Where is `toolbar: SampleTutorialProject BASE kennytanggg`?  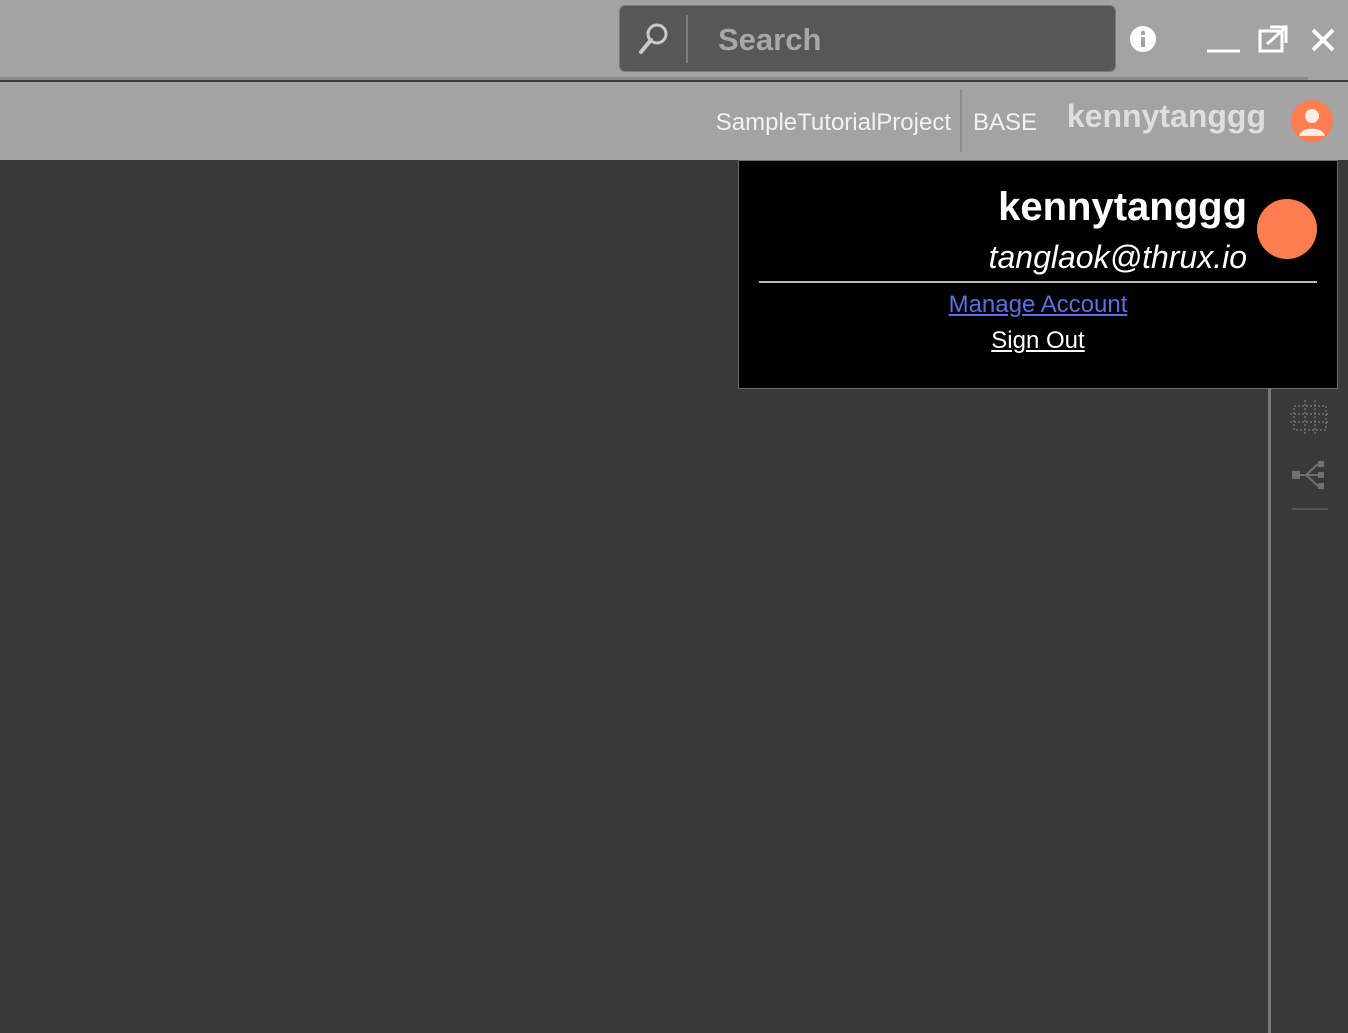 toolbar: SampleTutorialProject BASE kennytanggg is located at coordinates (674, 121).